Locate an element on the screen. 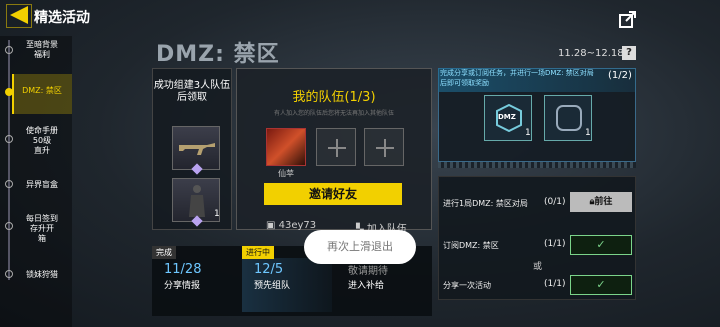  reward-box-desc: 完成分享或订阅任务，并进行一场DMZ: 禁区对局后即可领取奖励 is located at coordinates (517, 78).